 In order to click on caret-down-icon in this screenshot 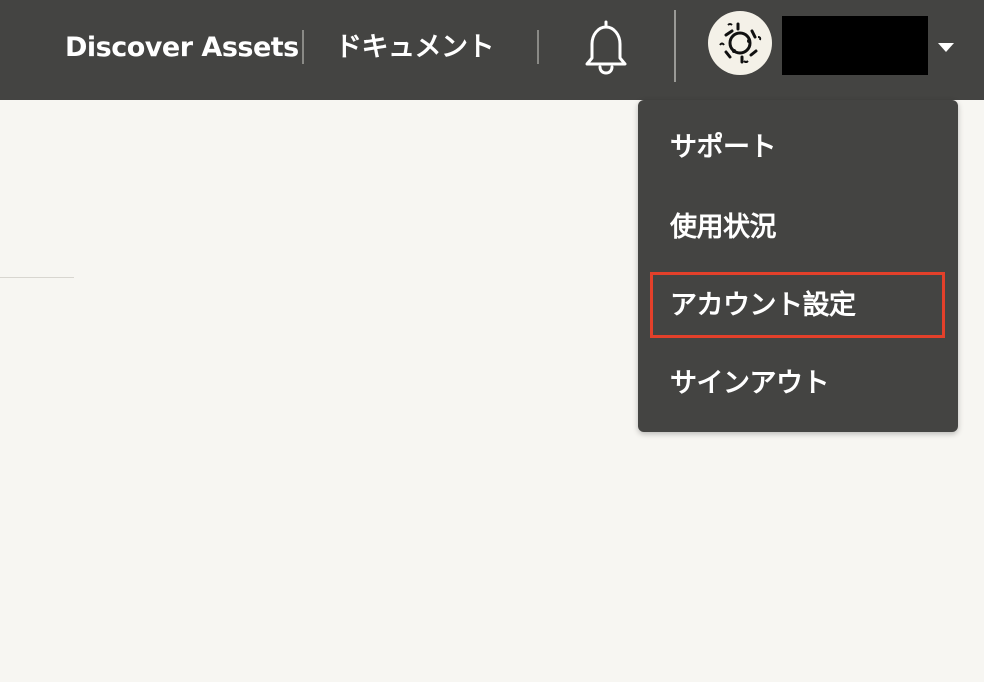, I will do `click(946, 45)`.